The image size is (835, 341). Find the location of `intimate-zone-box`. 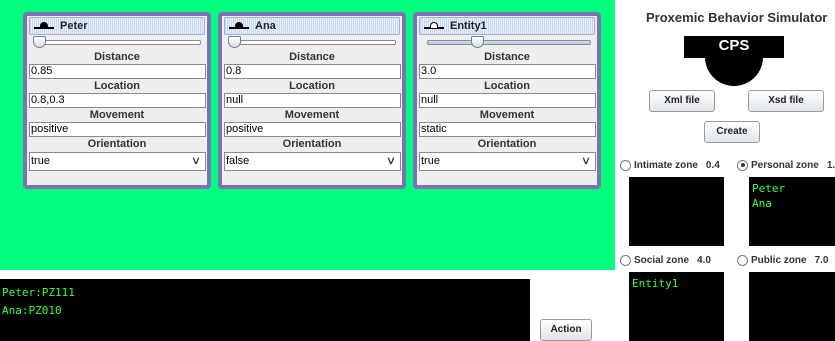

intimate-zone-box is located at coordinates (676, 211).